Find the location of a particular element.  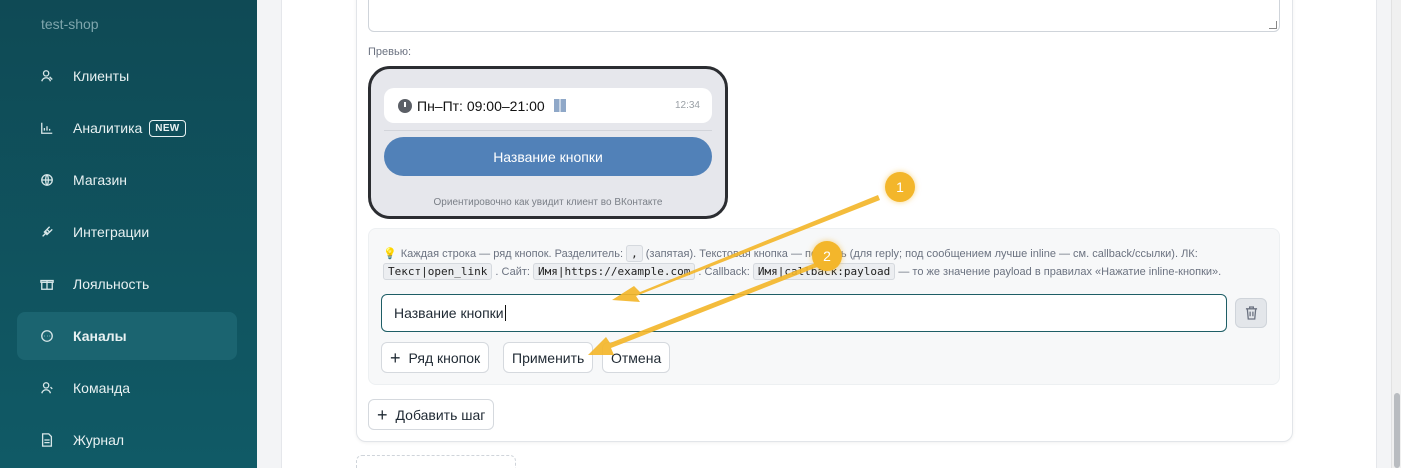

page-scrollbar is located at coordinates (1396, 234).